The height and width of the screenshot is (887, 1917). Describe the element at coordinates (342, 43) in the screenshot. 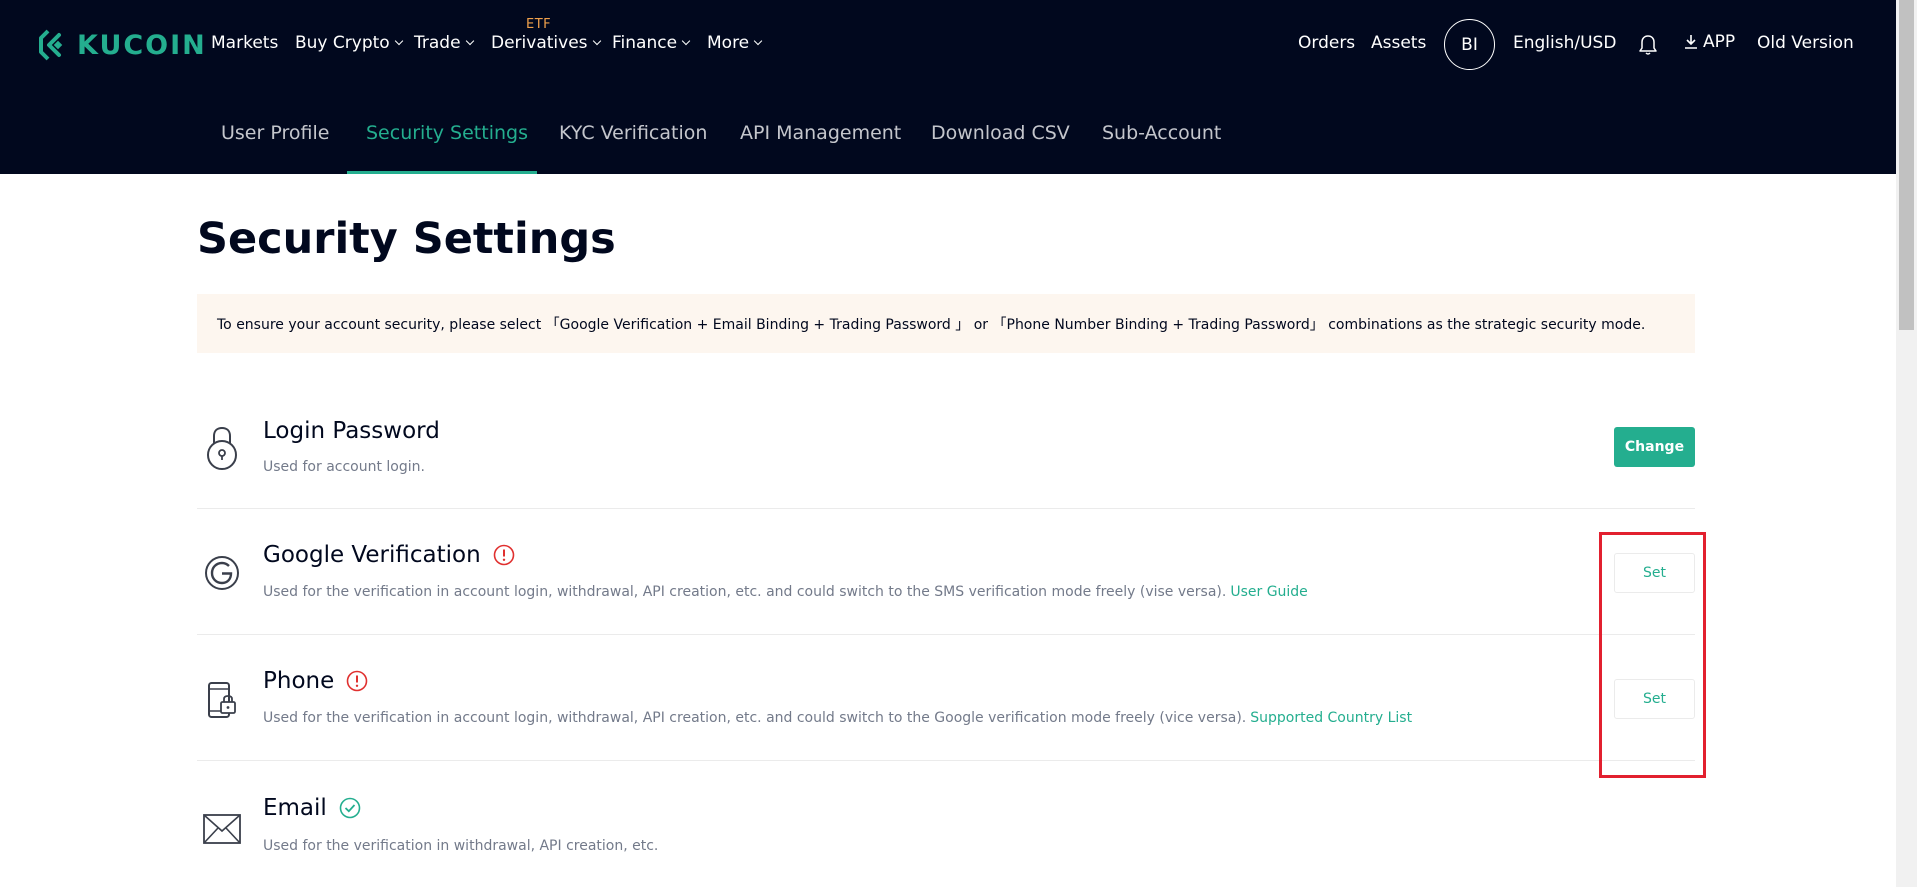

I see `nav-buy-crypto-label: Buy Crypto` at that location.